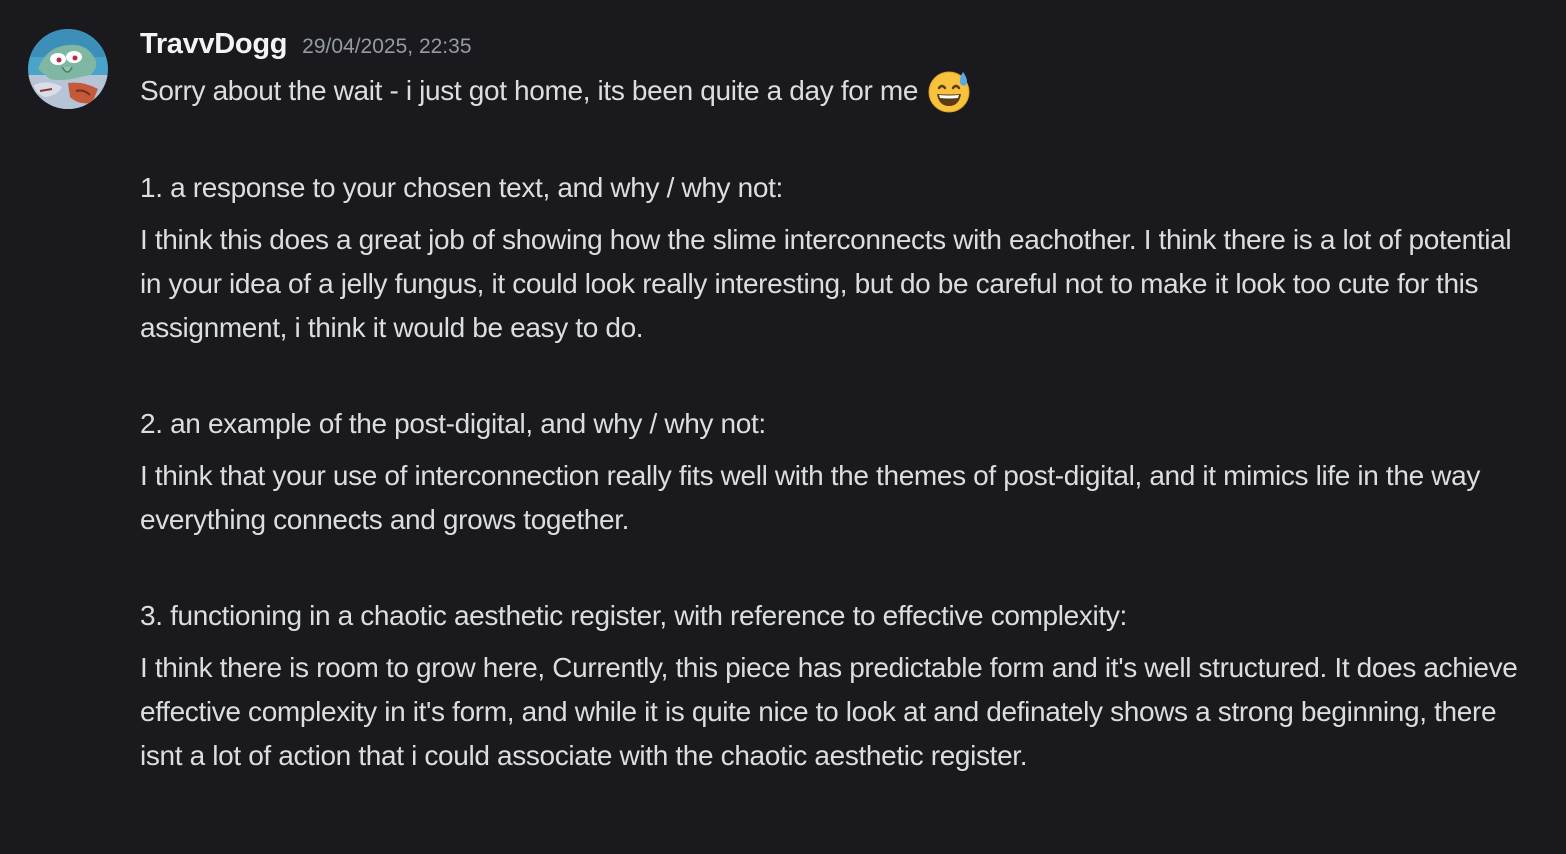 The height and width of the screenshot is (854, 1566). I want to click on username: TravvDogg, so click(213, 44).